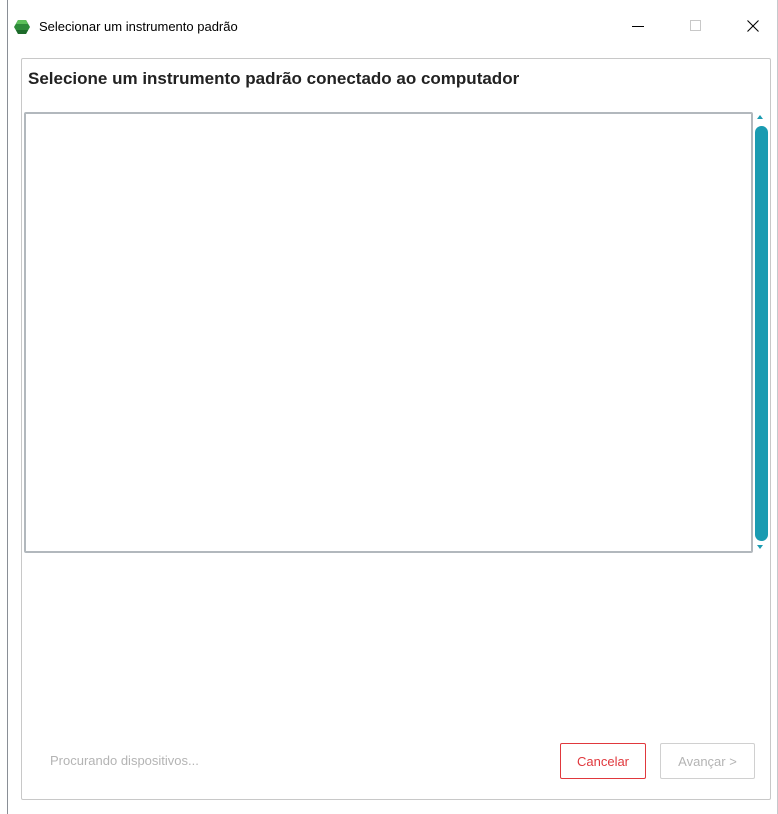 This screenshot has height=814, width=778. I want to click on next-button: Avançar >, so click(707, 761).